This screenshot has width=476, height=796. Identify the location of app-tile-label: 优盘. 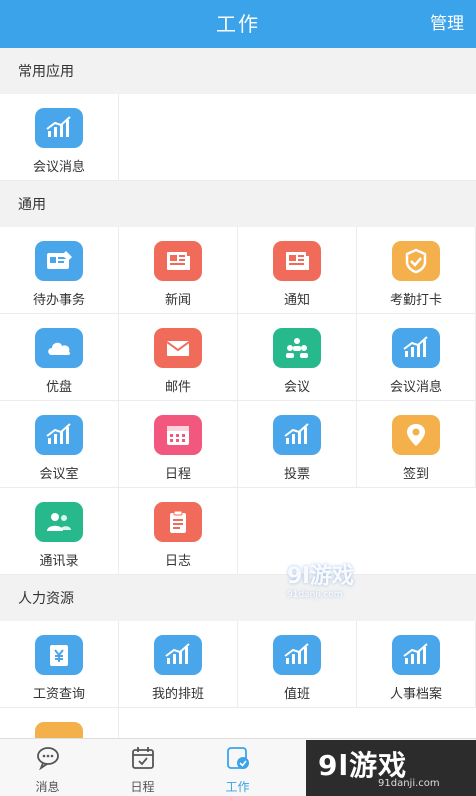
(58, 387).